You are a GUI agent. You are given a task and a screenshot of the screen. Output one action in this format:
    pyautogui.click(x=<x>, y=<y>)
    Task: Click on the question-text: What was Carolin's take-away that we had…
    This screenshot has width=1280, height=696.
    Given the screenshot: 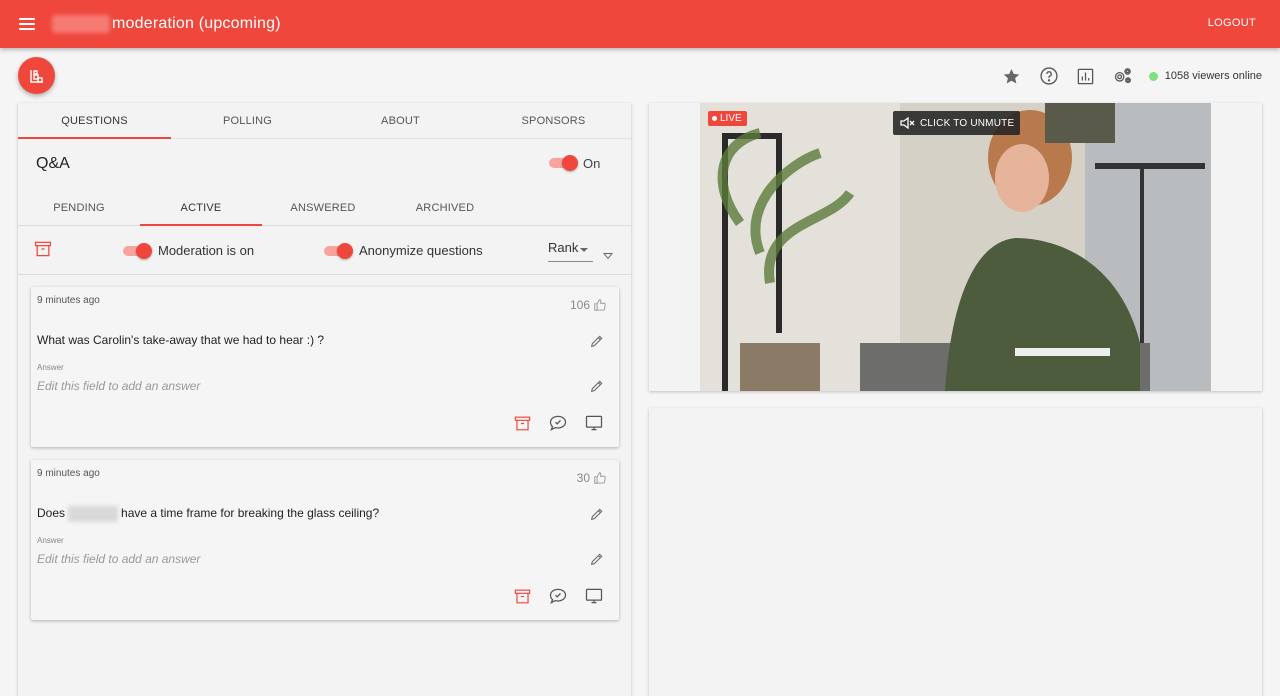 What is the action you would take?
    pyautogui.click(x=181, y=340)
    